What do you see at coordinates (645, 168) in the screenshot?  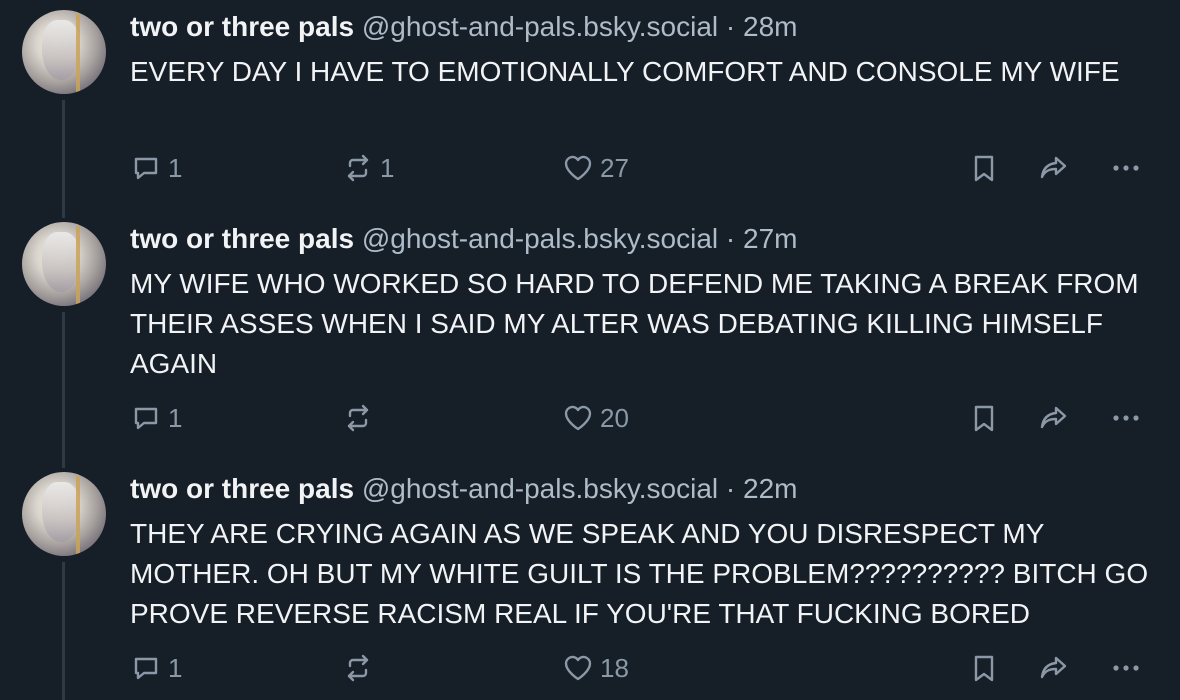 I see `post-actions: 1 1 27` at bounding box center [645, 168].